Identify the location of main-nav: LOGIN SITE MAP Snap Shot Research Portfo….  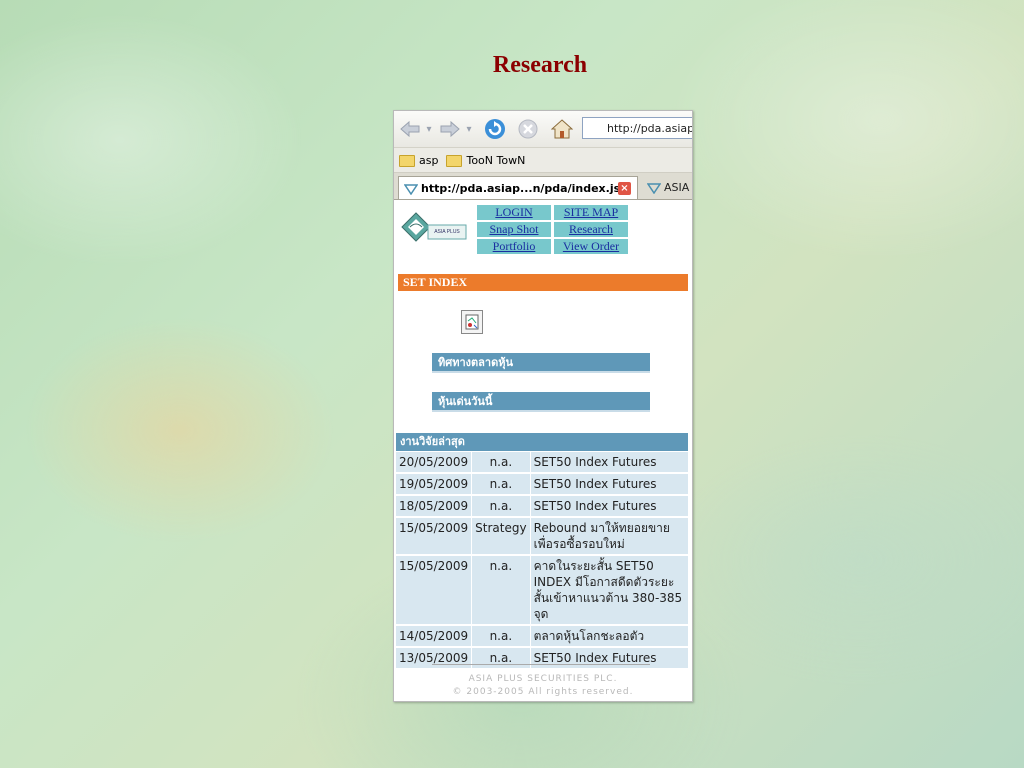
(552, 229).